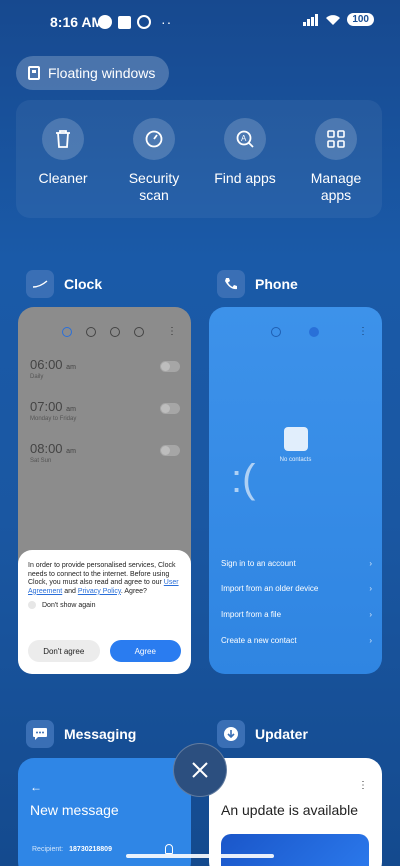 This screenshot has height=866, width=400. What do you see at coordinates (83, 284) in the screenshot?
I see `app-name: Clock` at bounding box center [83, 284].